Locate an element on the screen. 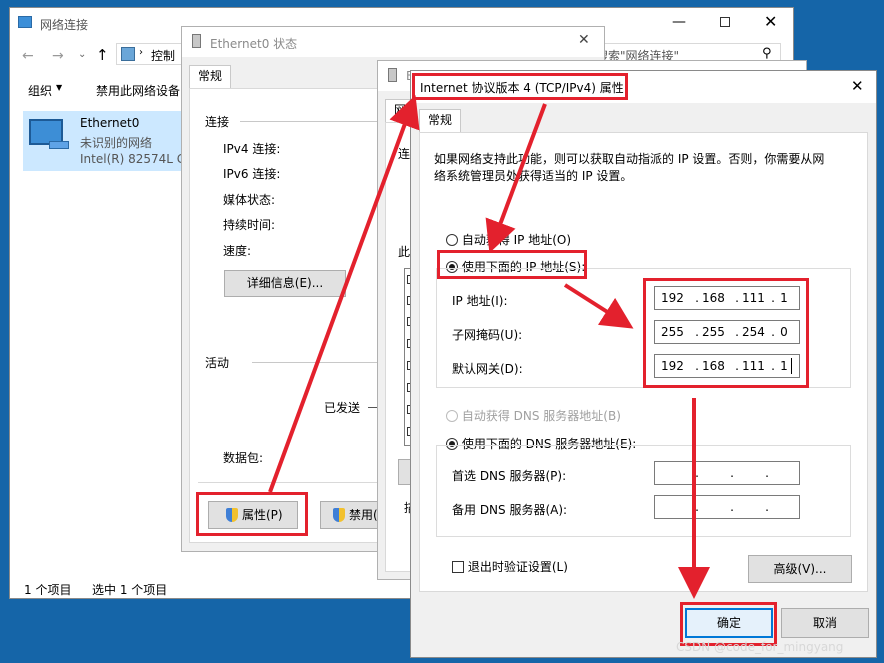  control-panel-icon is located at coordinates (128, 54).